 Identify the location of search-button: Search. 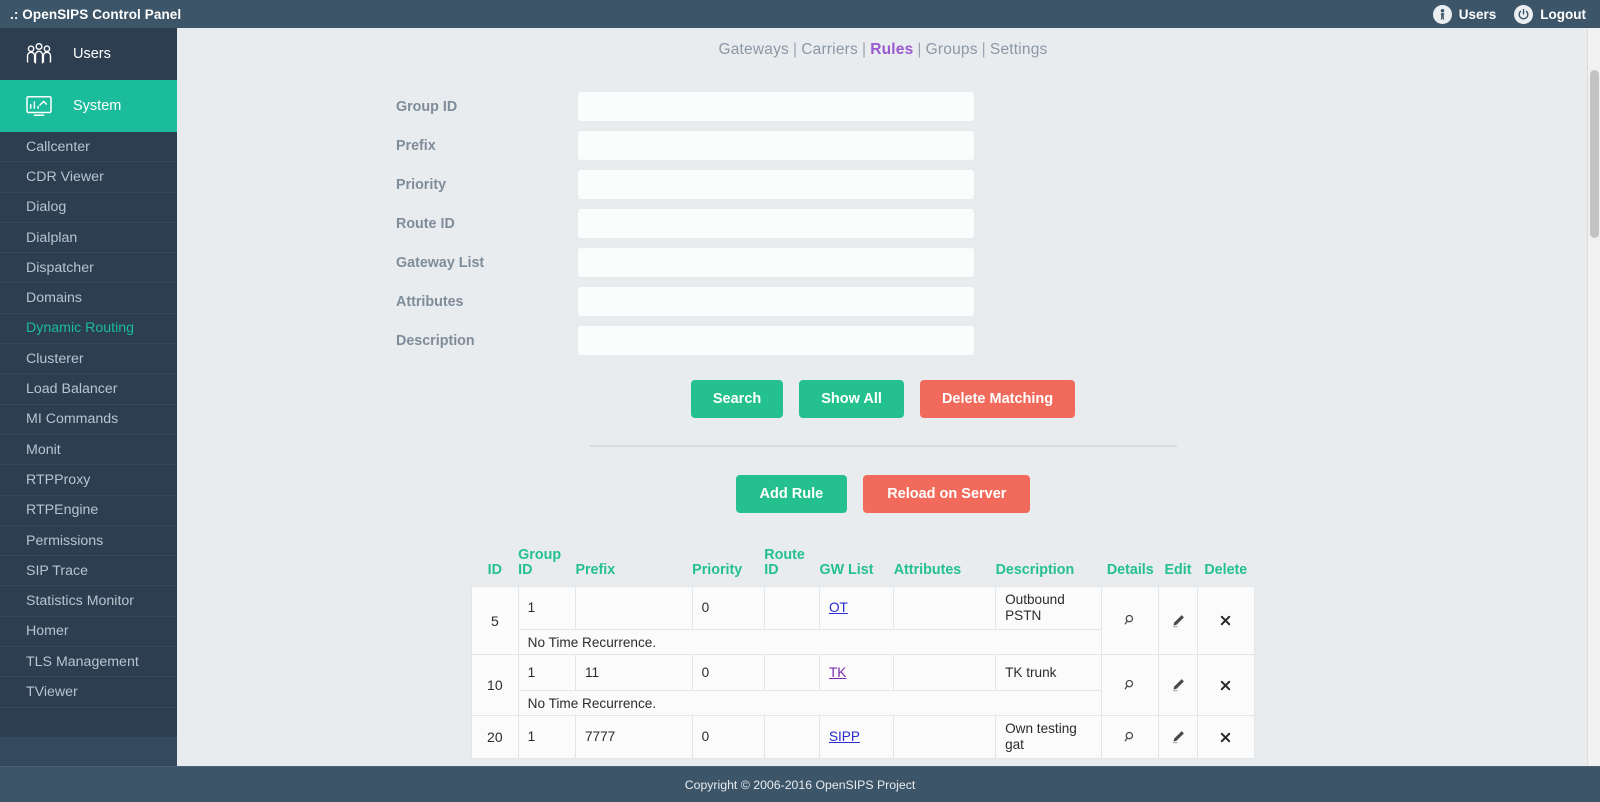
(737, 399).